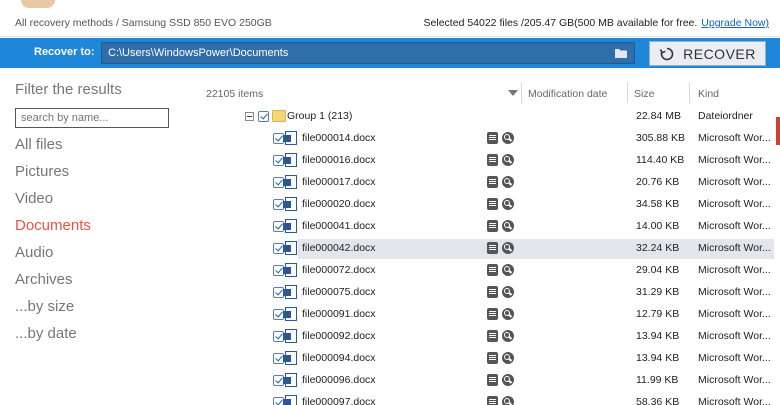 This screenshot has width=780, height=405. What do you see at coordinates (53, 225) in the screenshot?
I see `filter-item-documents: Documents` at bounding box center [53, 225].